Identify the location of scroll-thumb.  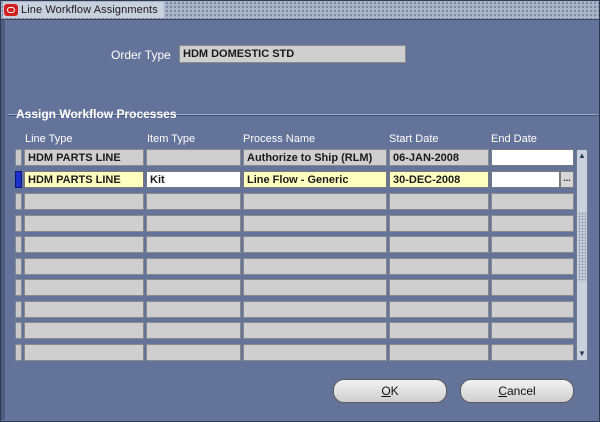
(582, 247).